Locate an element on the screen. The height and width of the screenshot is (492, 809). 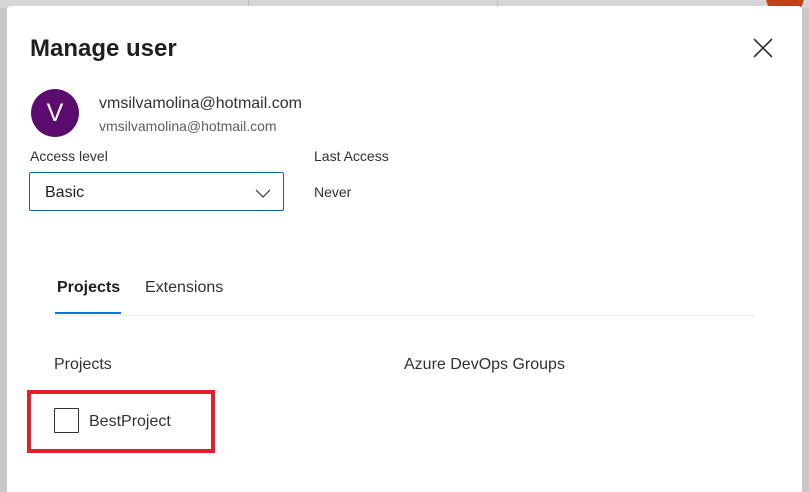
access-level-value: Basic is located at coordinates (65, 192).